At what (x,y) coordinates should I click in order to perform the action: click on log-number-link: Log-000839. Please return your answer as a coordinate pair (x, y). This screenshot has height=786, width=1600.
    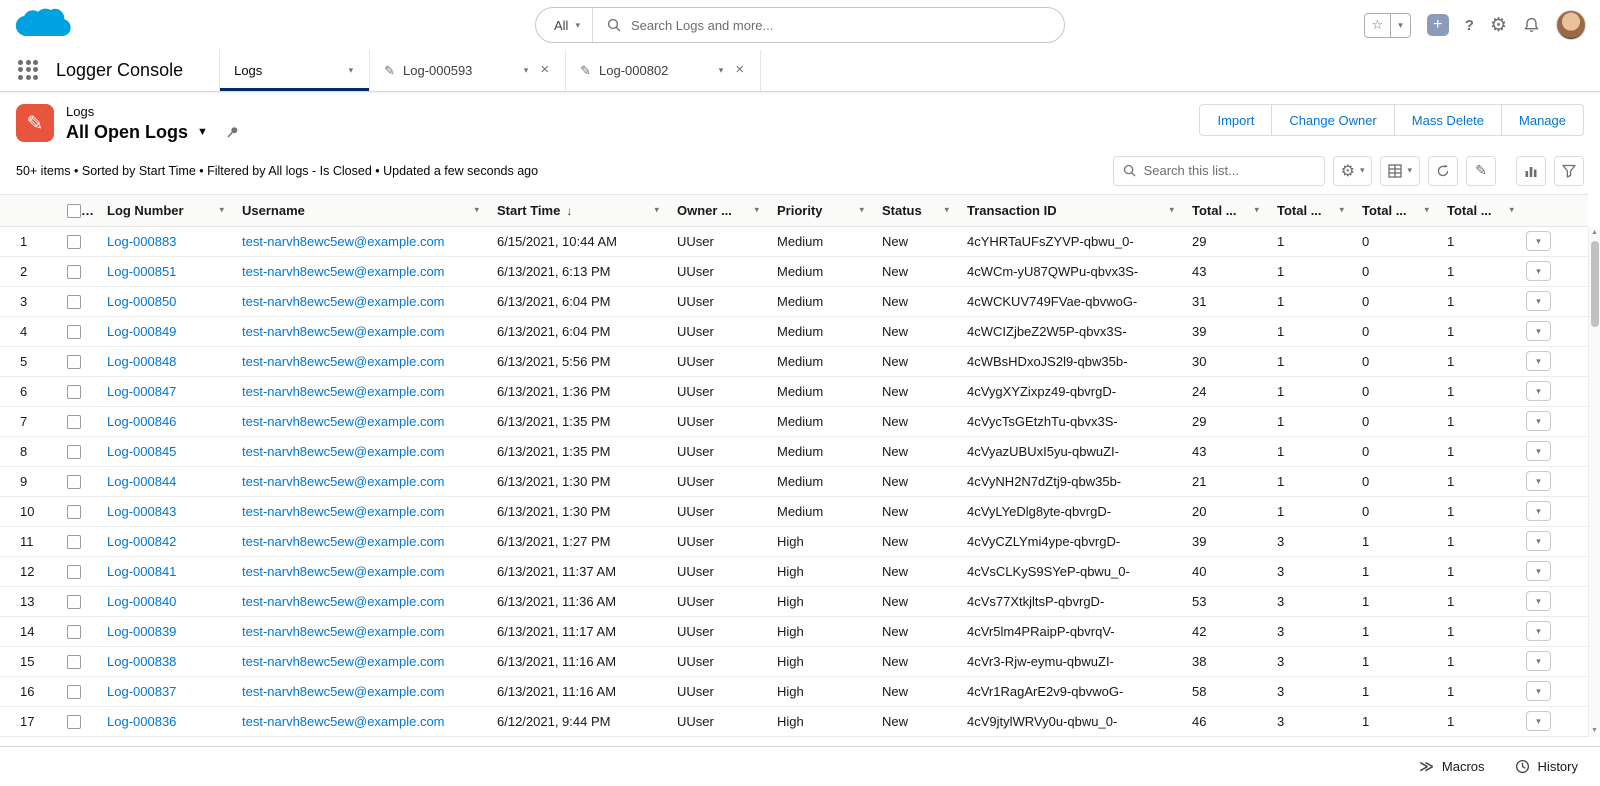
    Looking at the image, I should click on (141, 631).